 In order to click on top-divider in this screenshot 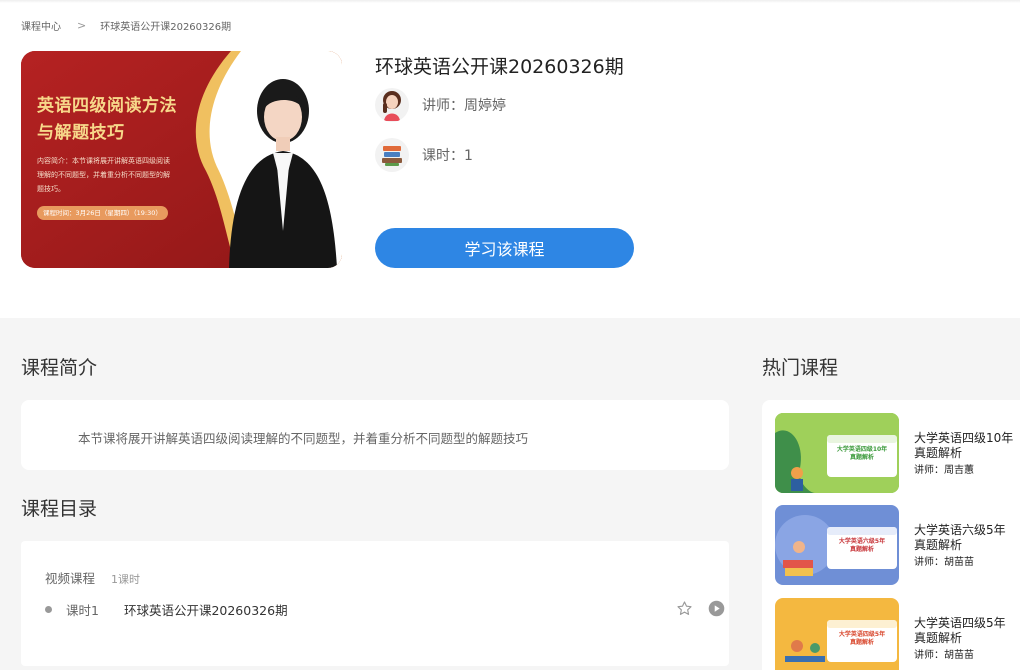, I will do `click(510, 1)`.